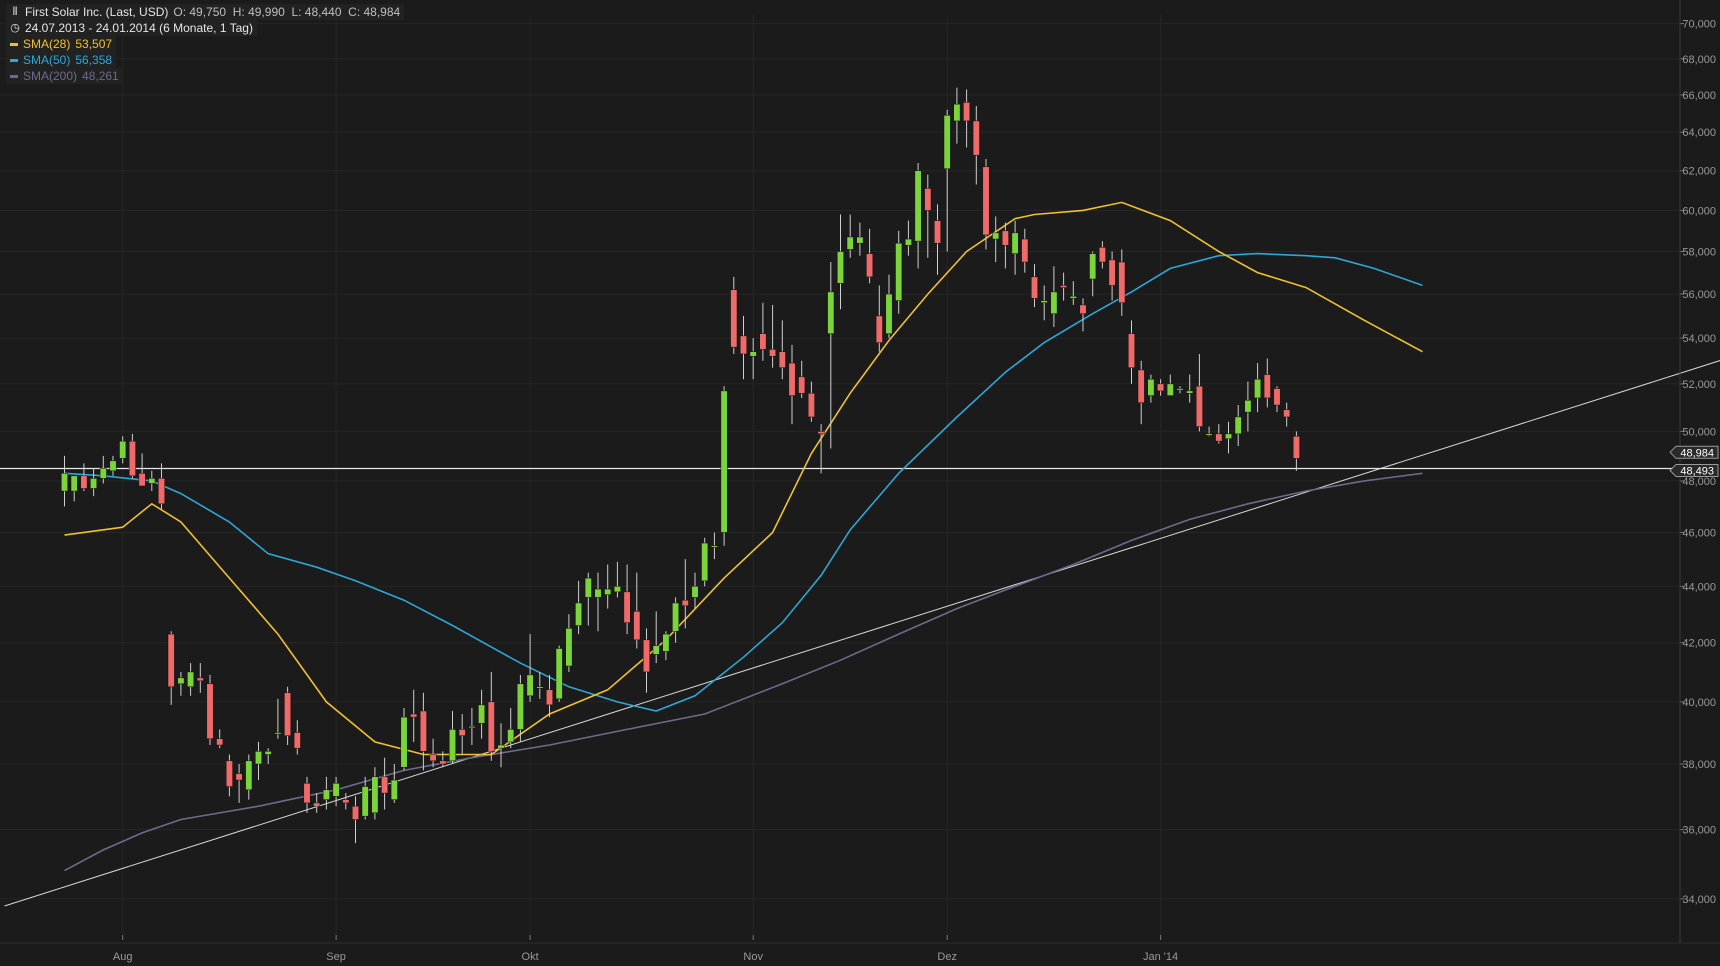  What do you see at coordinates (1699, 253) in the screenshot?
I see `y-tick-label: 58,000` at bounding box center [1699, 253].